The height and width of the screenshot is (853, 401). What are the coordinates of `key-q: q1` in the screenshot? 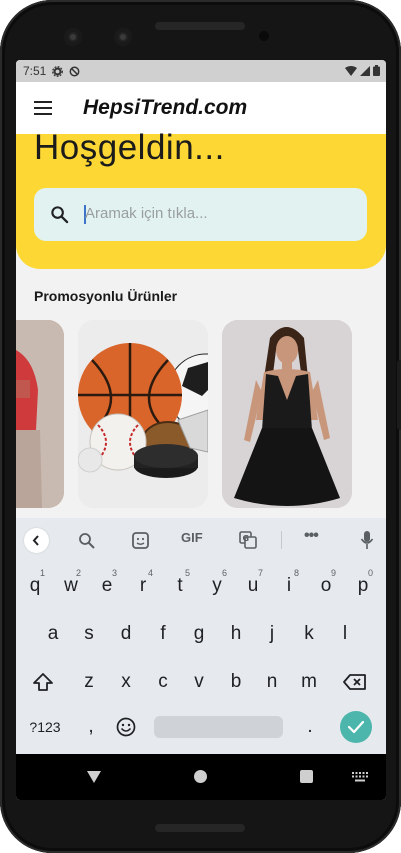 It's located at (35, 586).